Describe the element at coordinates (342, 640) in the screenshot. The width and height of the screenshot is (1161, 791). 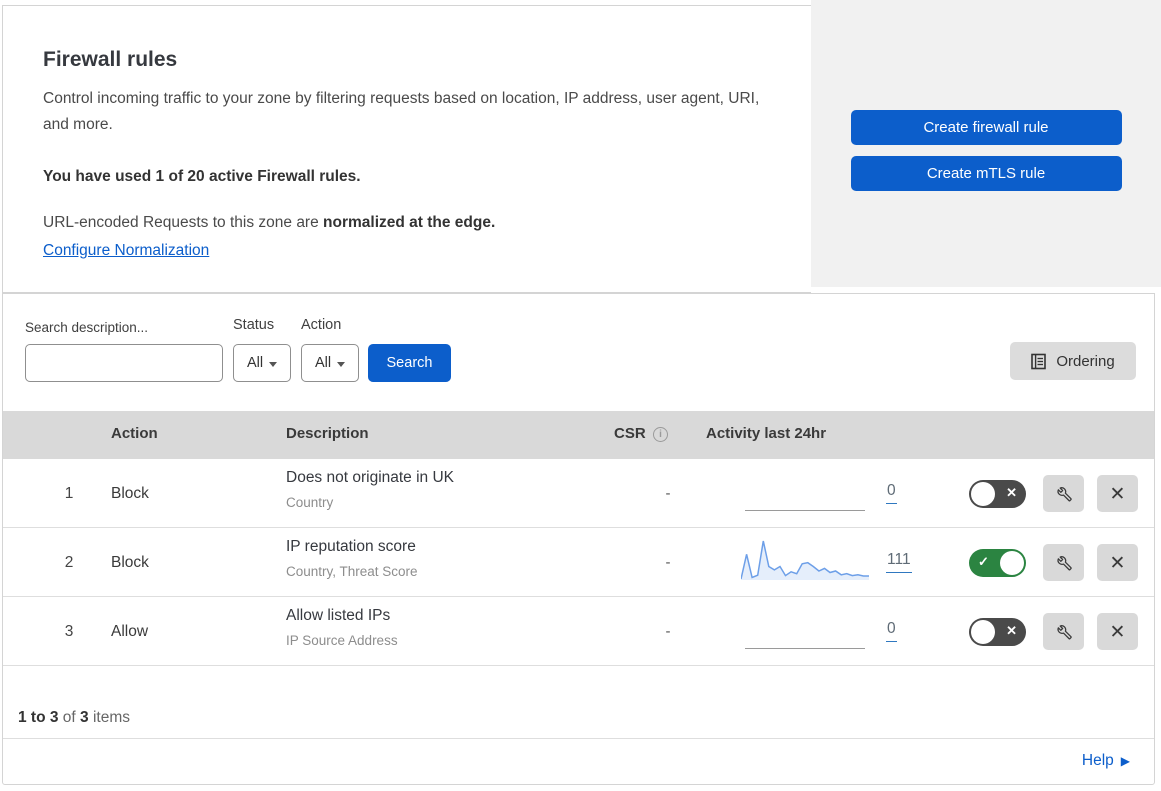
I see `rule-fields: IP Source Address` at that location.